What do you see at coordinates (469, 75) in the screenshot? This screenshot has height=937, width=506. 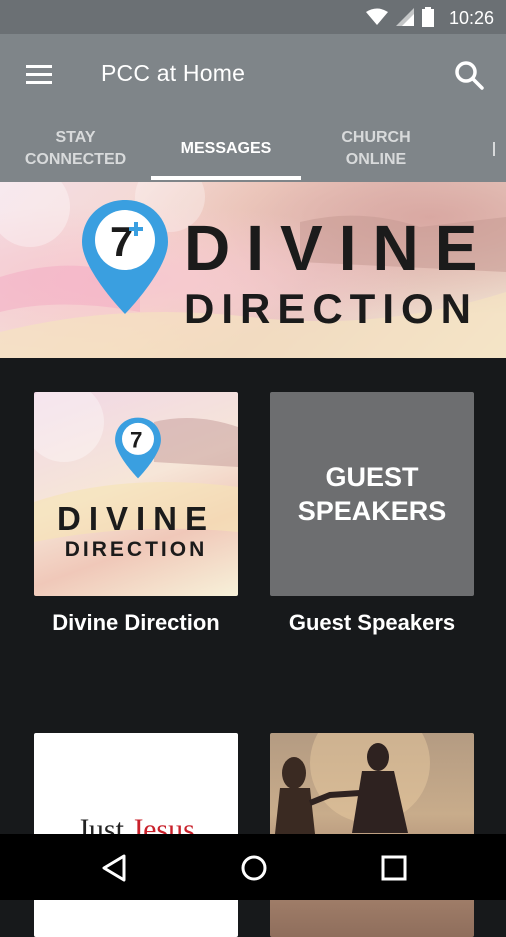 I see `search-icon` at bounding box center [469, 75].